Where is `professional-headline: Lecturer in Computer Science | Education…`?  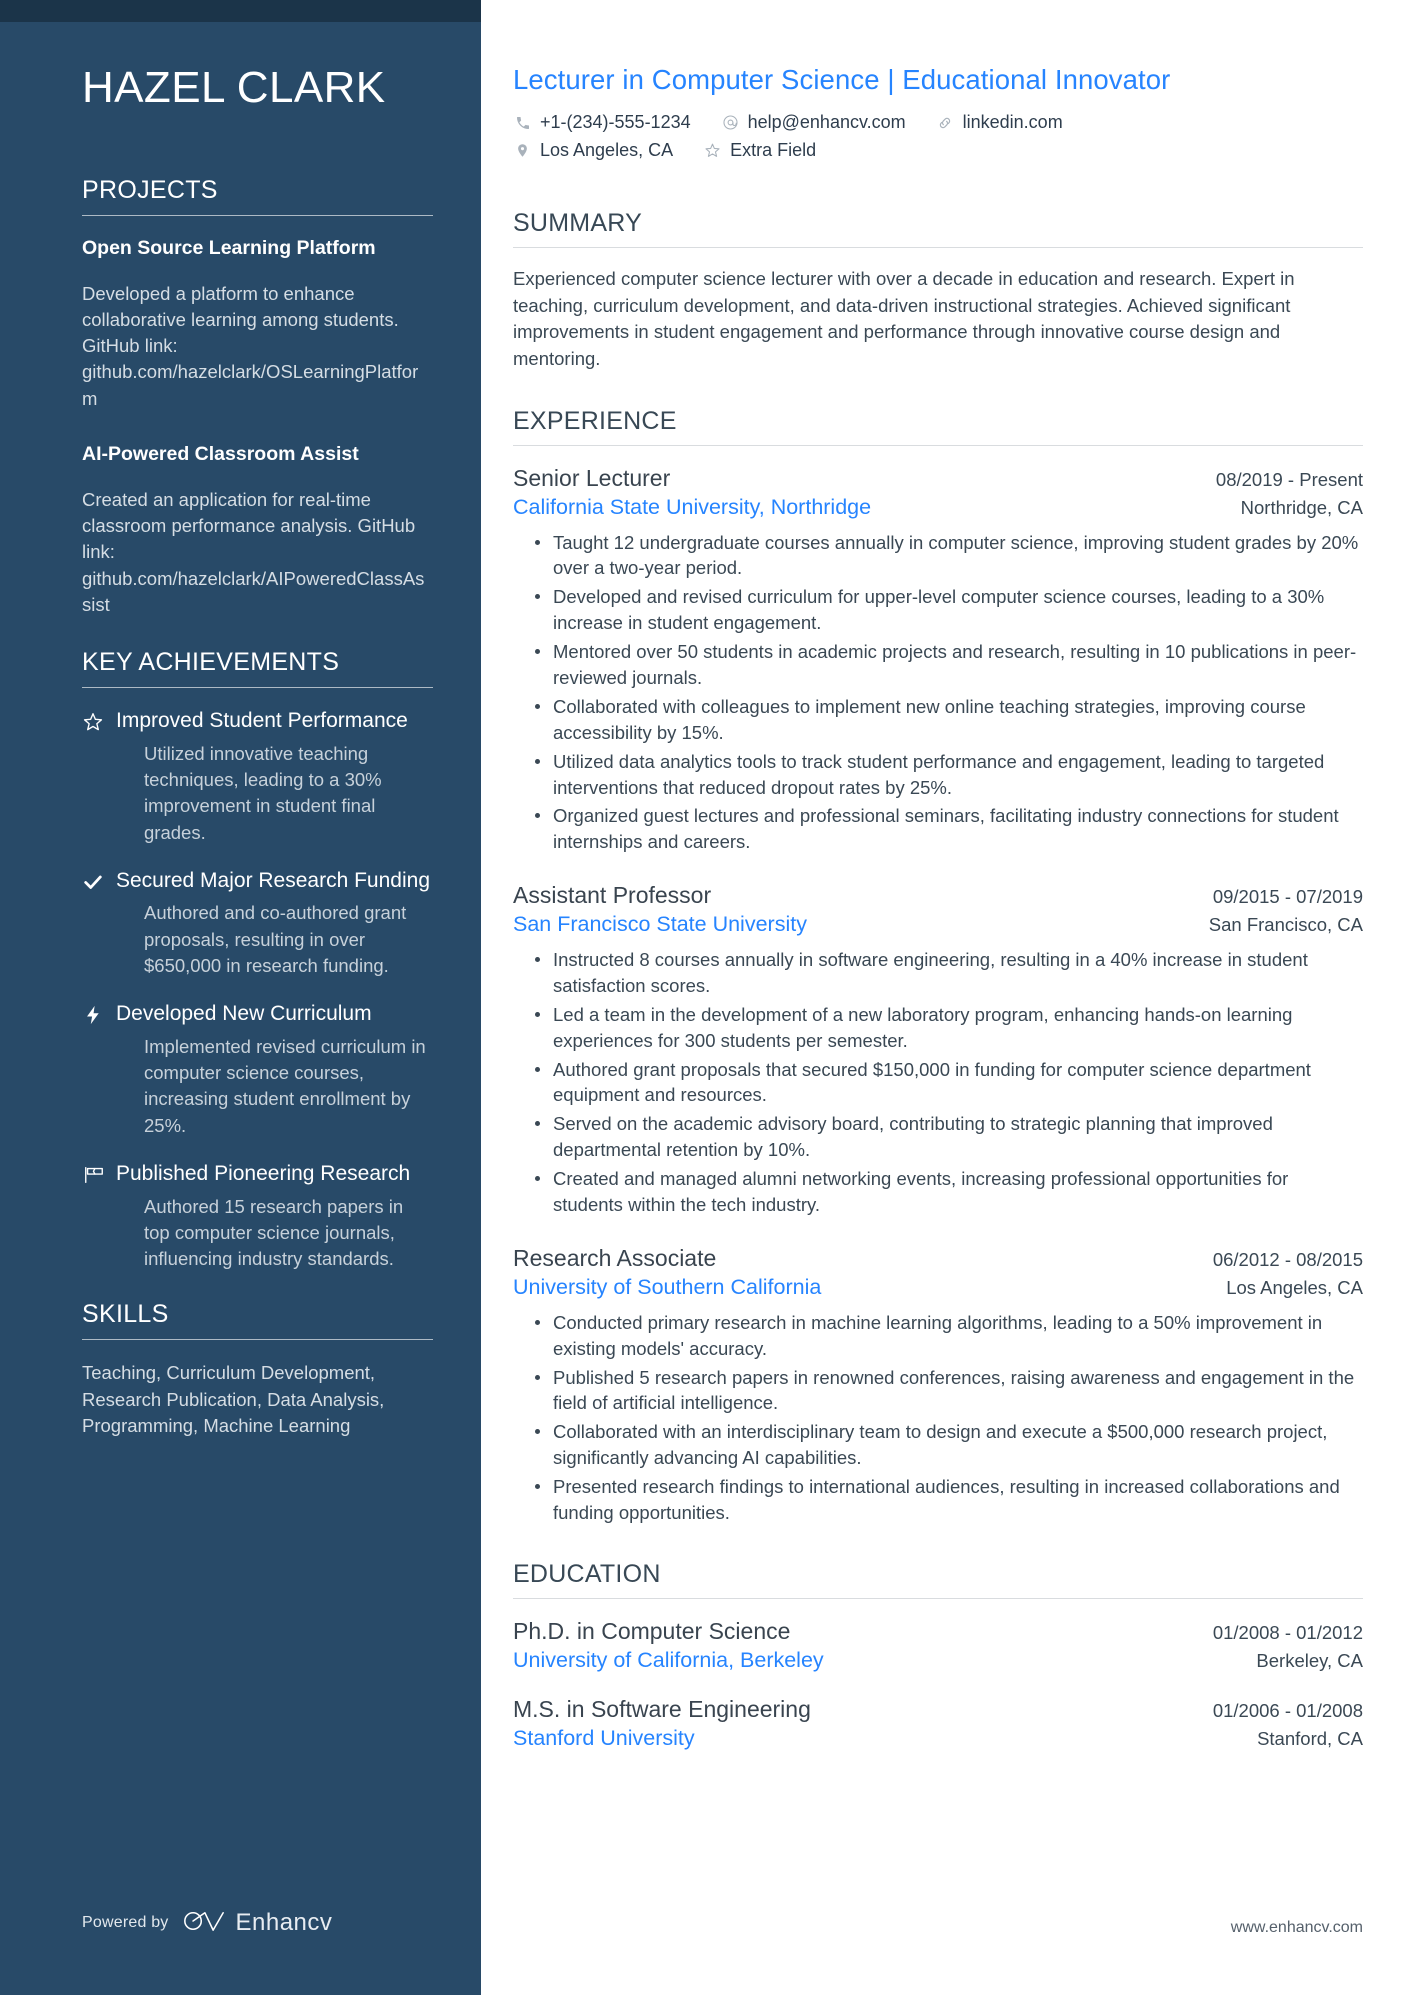 professional-headline: Lecturer in Computer Science | Education… is located at coordinates (842, 79).